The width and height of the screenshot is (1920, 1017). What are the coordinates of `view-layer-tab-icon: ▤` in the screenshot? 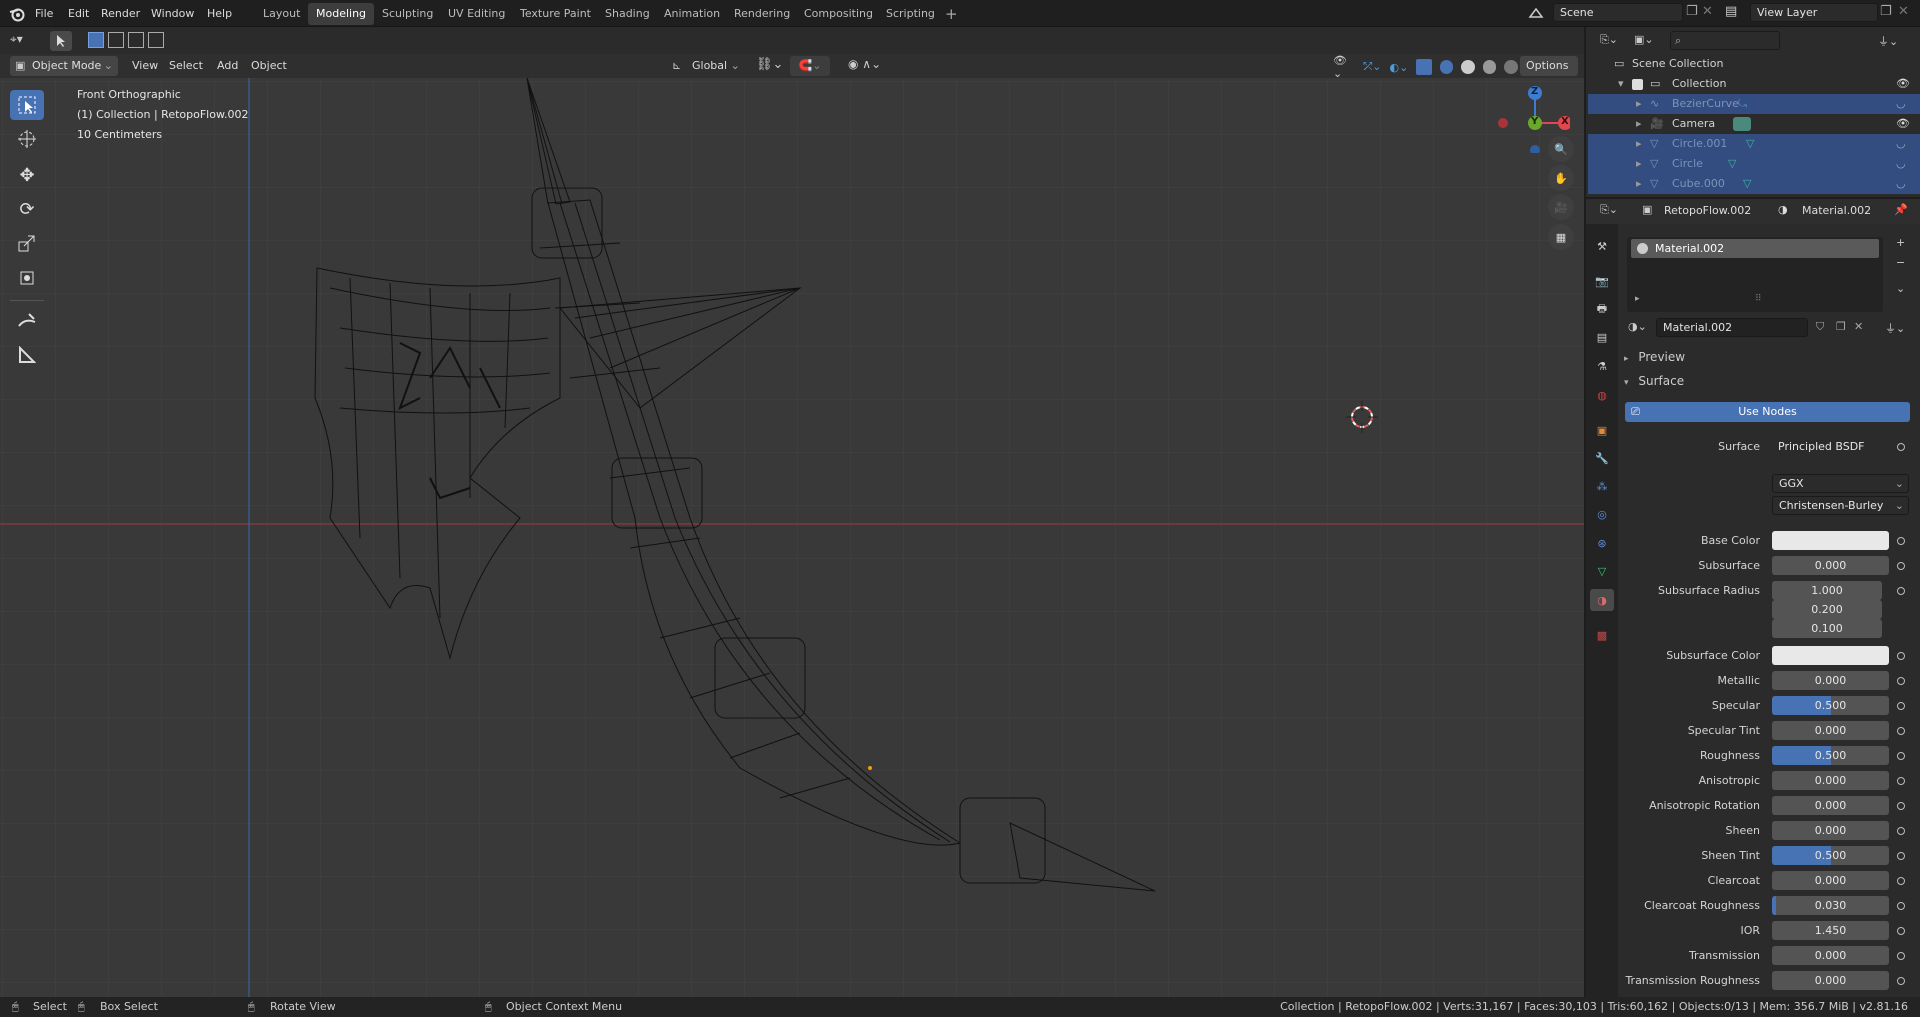 It's located at (1602, 337).